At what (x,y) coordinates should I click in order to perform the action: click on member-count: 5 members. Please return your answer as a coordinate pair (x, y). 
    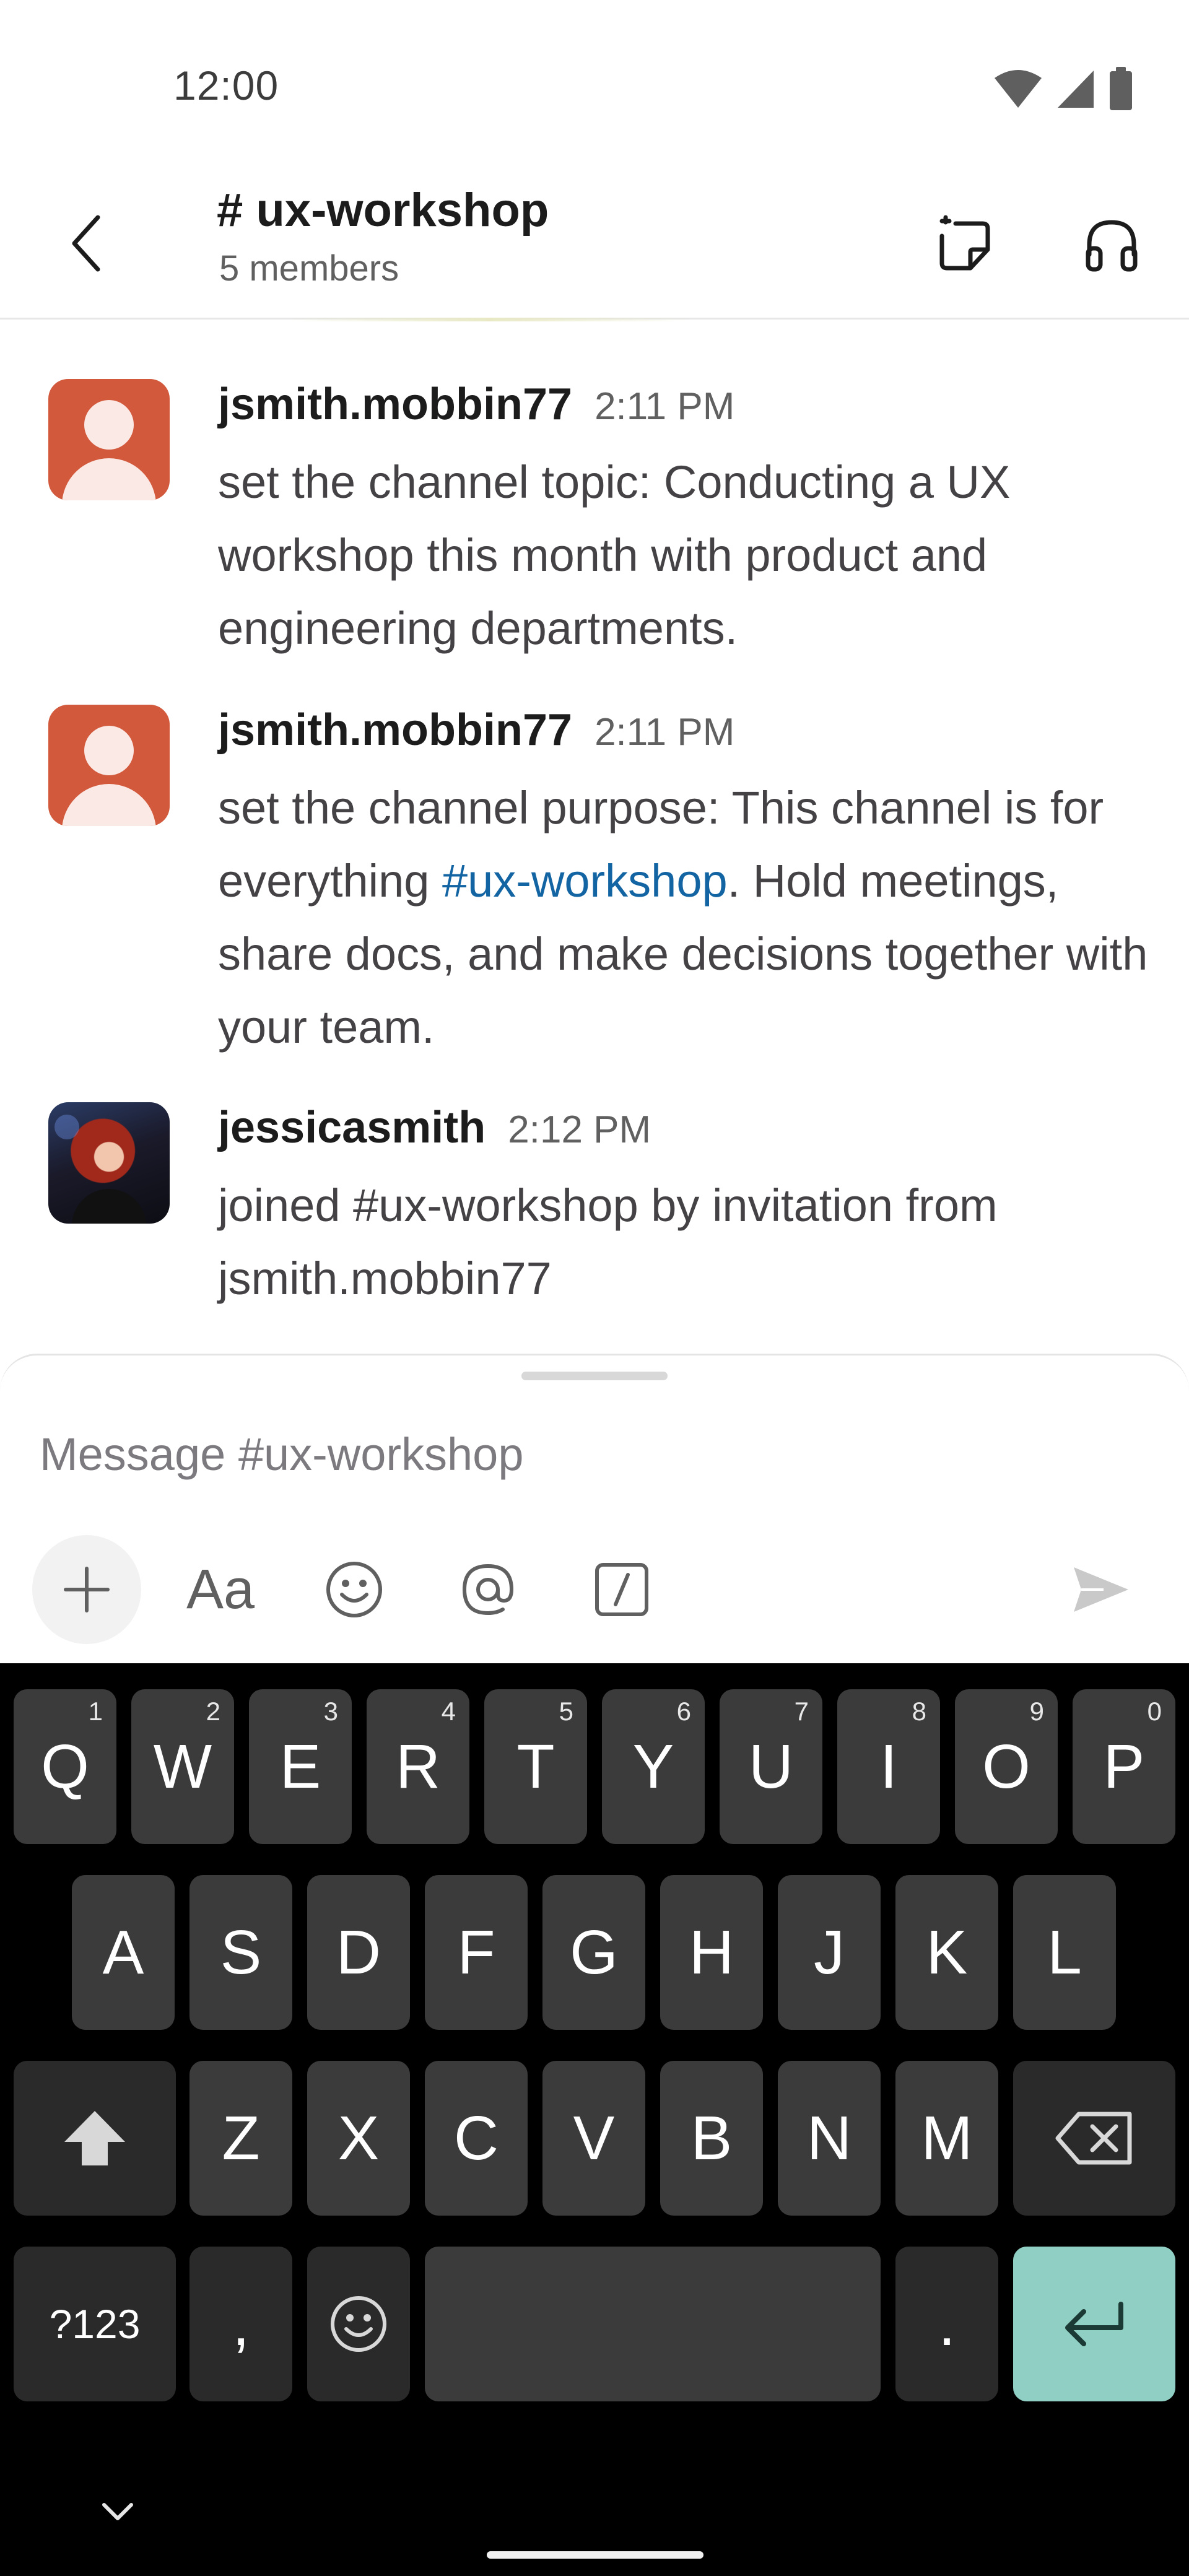
    Looking at the image, I should click on (309, 268).